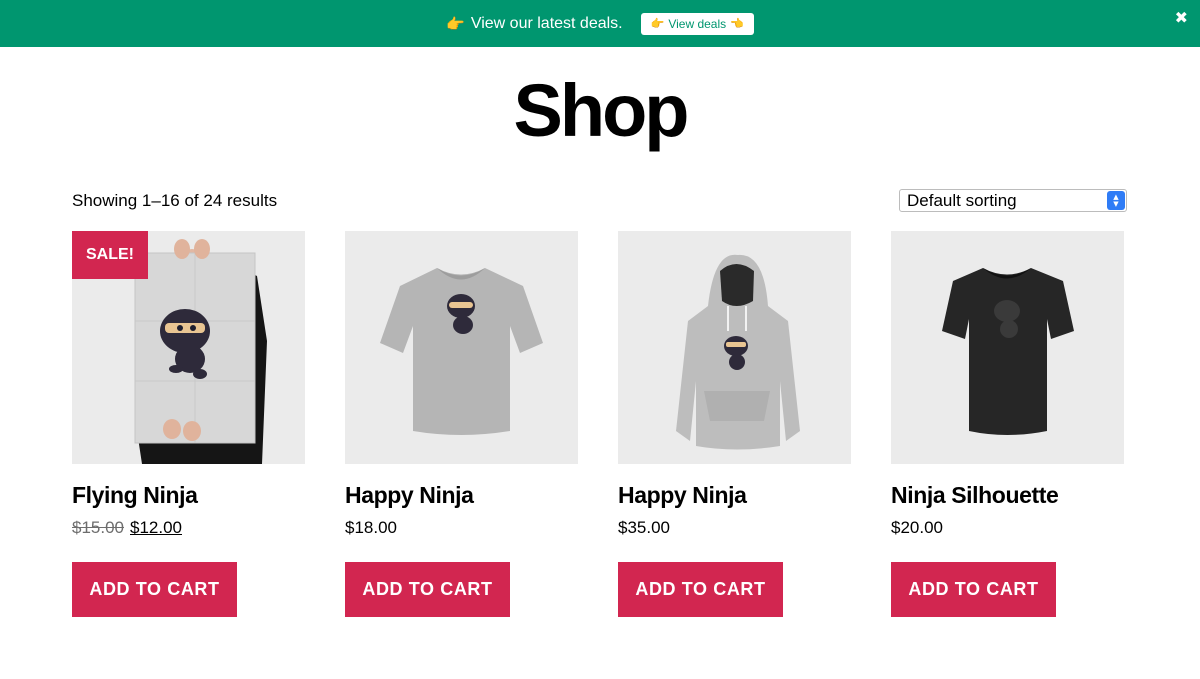  I want to click on result-count: Showing 1–16 of 24 results, so click(175, 200).